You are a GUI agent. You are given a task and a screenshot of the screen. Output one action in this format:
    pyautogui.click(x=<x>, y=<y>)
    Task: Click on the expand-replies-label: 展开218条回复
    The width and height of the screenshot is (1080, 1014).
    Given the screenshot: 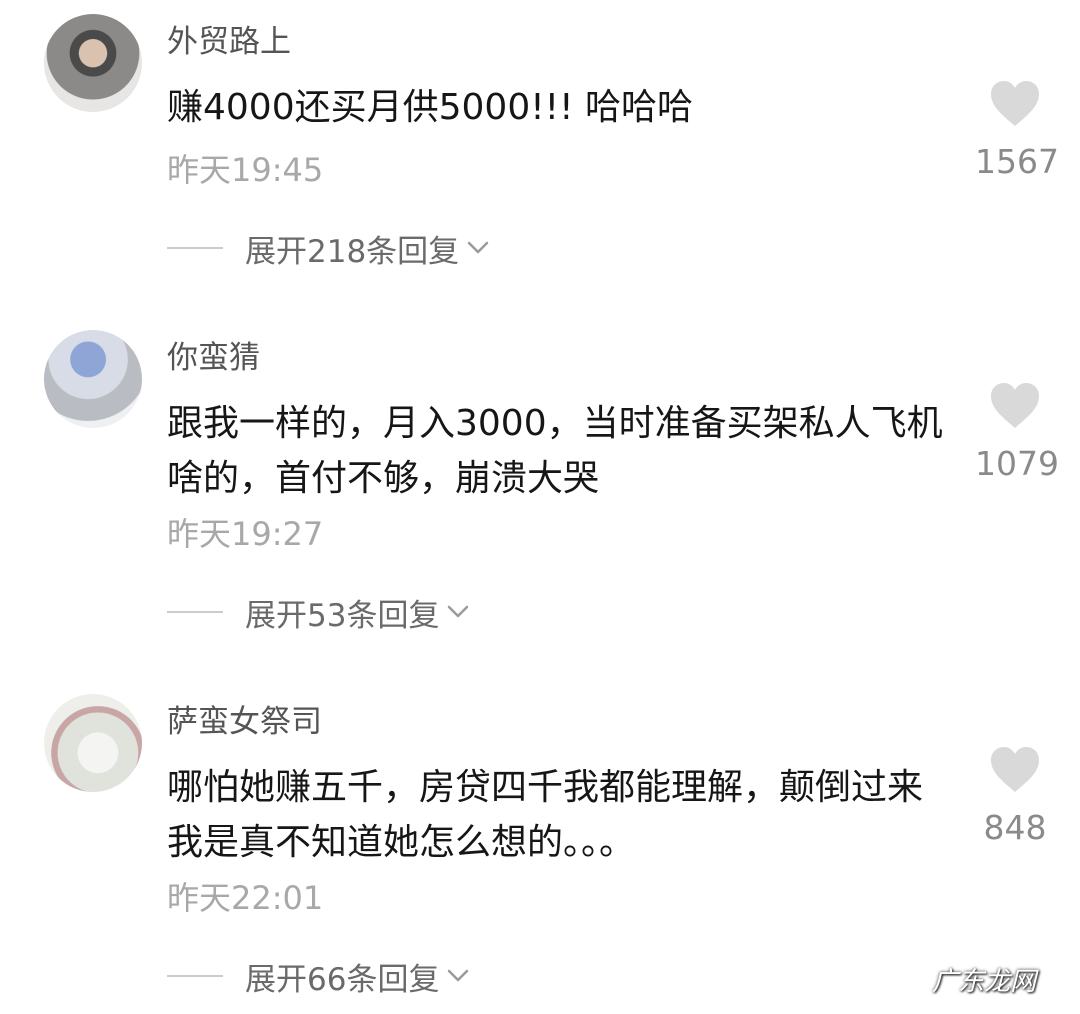 What is the action you would take?
    pyautogui.click(x=352, y=251)
    